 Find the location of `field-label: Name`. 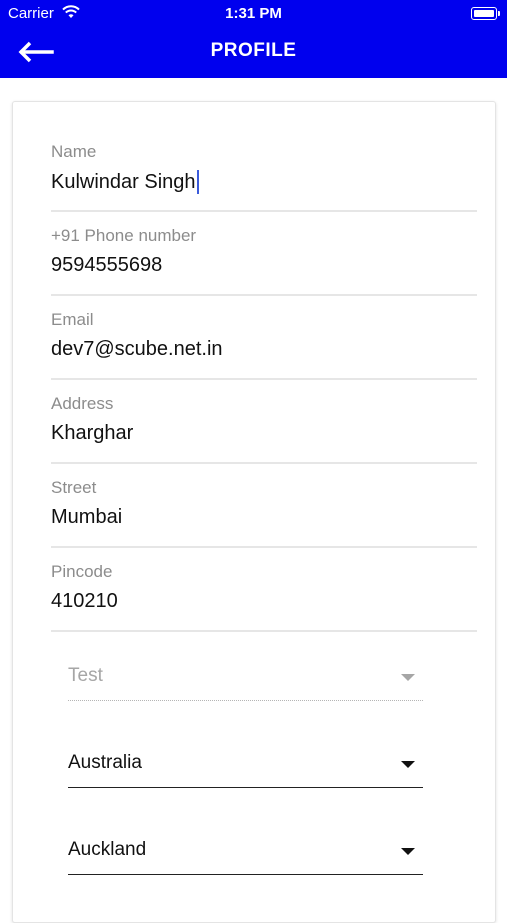

field-label: Name is located at coordinates (74, 151).